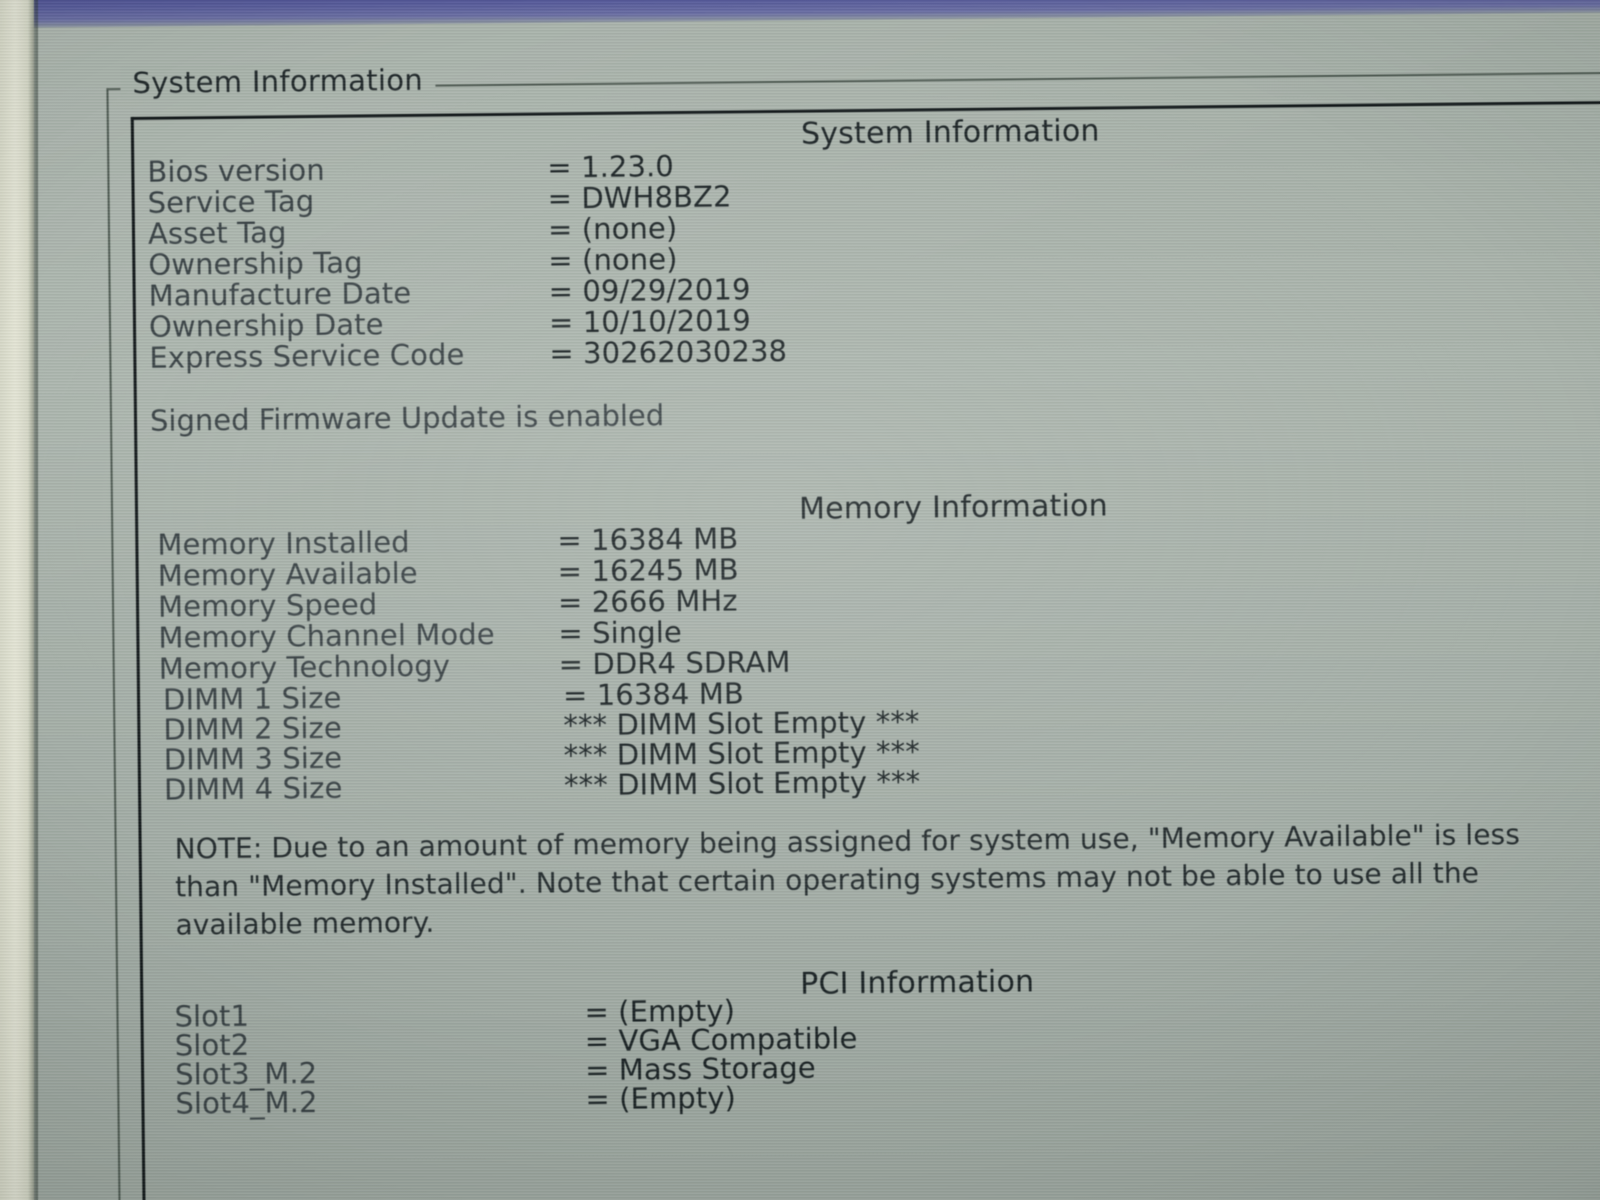 The height and width of the screenshot is (1200, 1600). Describe the element at coordinates (742, 783) in the screenshot. I see `value-dimm-4-size: *** DIMM Slot Empty ***` at that location.